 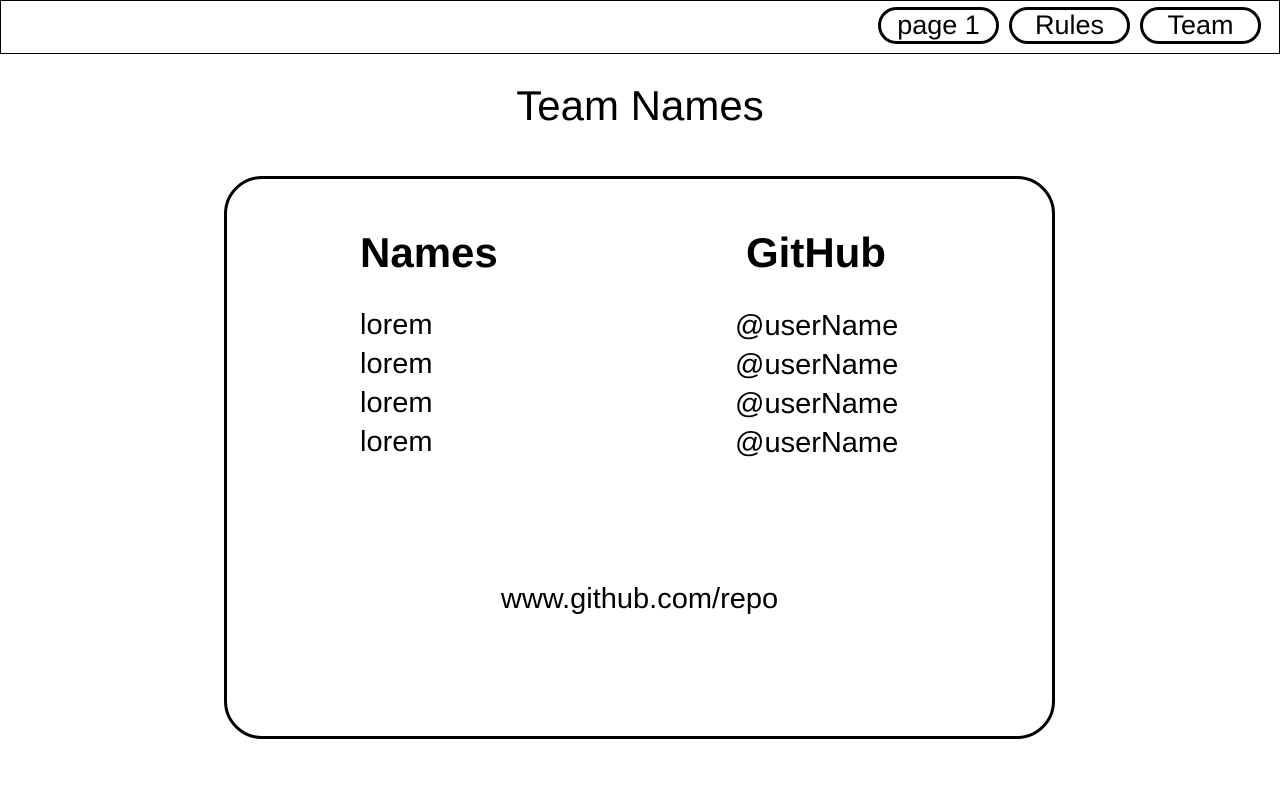 What do you see at coordinates (429, 252) in the screenshot?
I see `names-column-heading: Names` at bounding box center [429, 252].